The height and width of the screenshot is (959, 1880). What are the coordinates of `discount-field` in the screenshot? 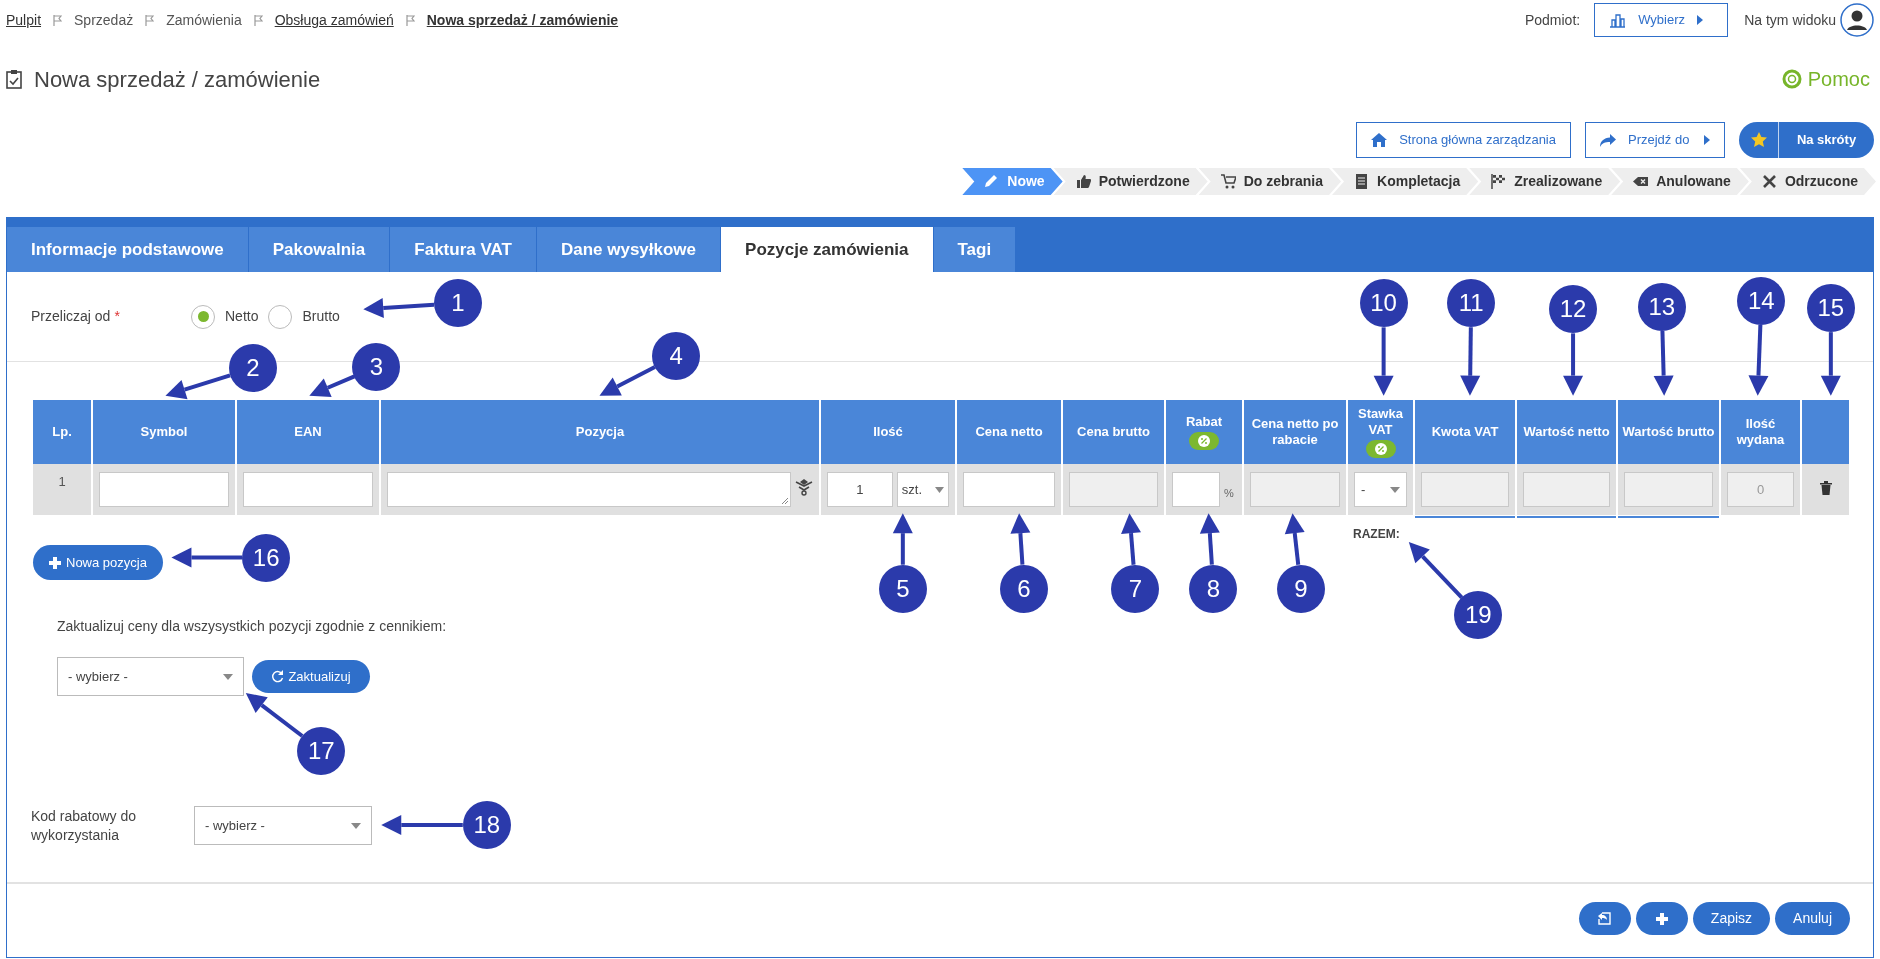 It's located at (1196, 489).